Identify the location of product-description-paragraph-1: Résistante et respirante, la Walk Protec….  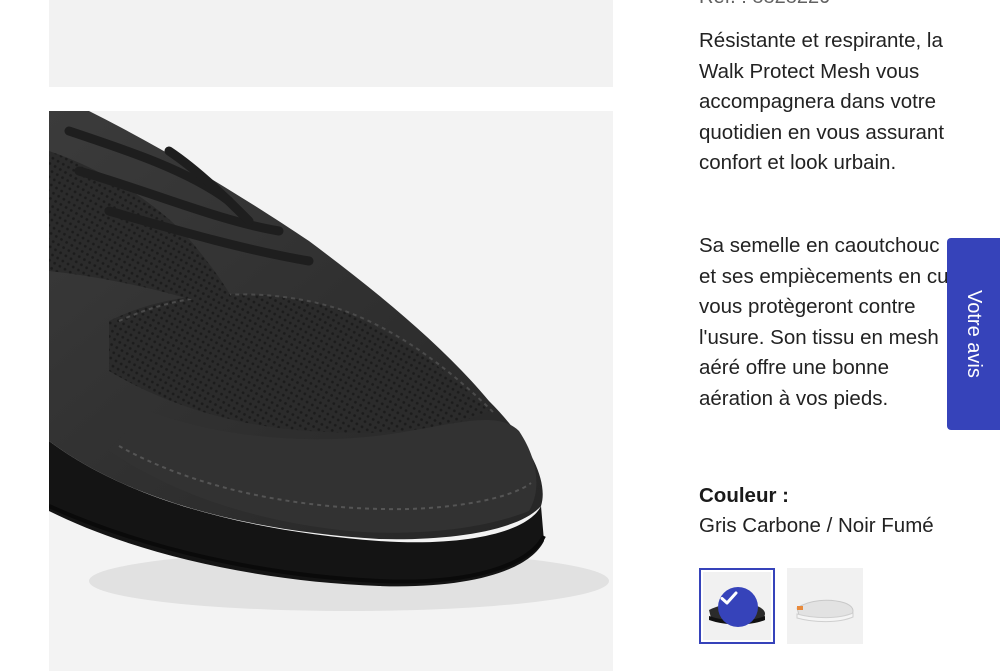
(822, 102).